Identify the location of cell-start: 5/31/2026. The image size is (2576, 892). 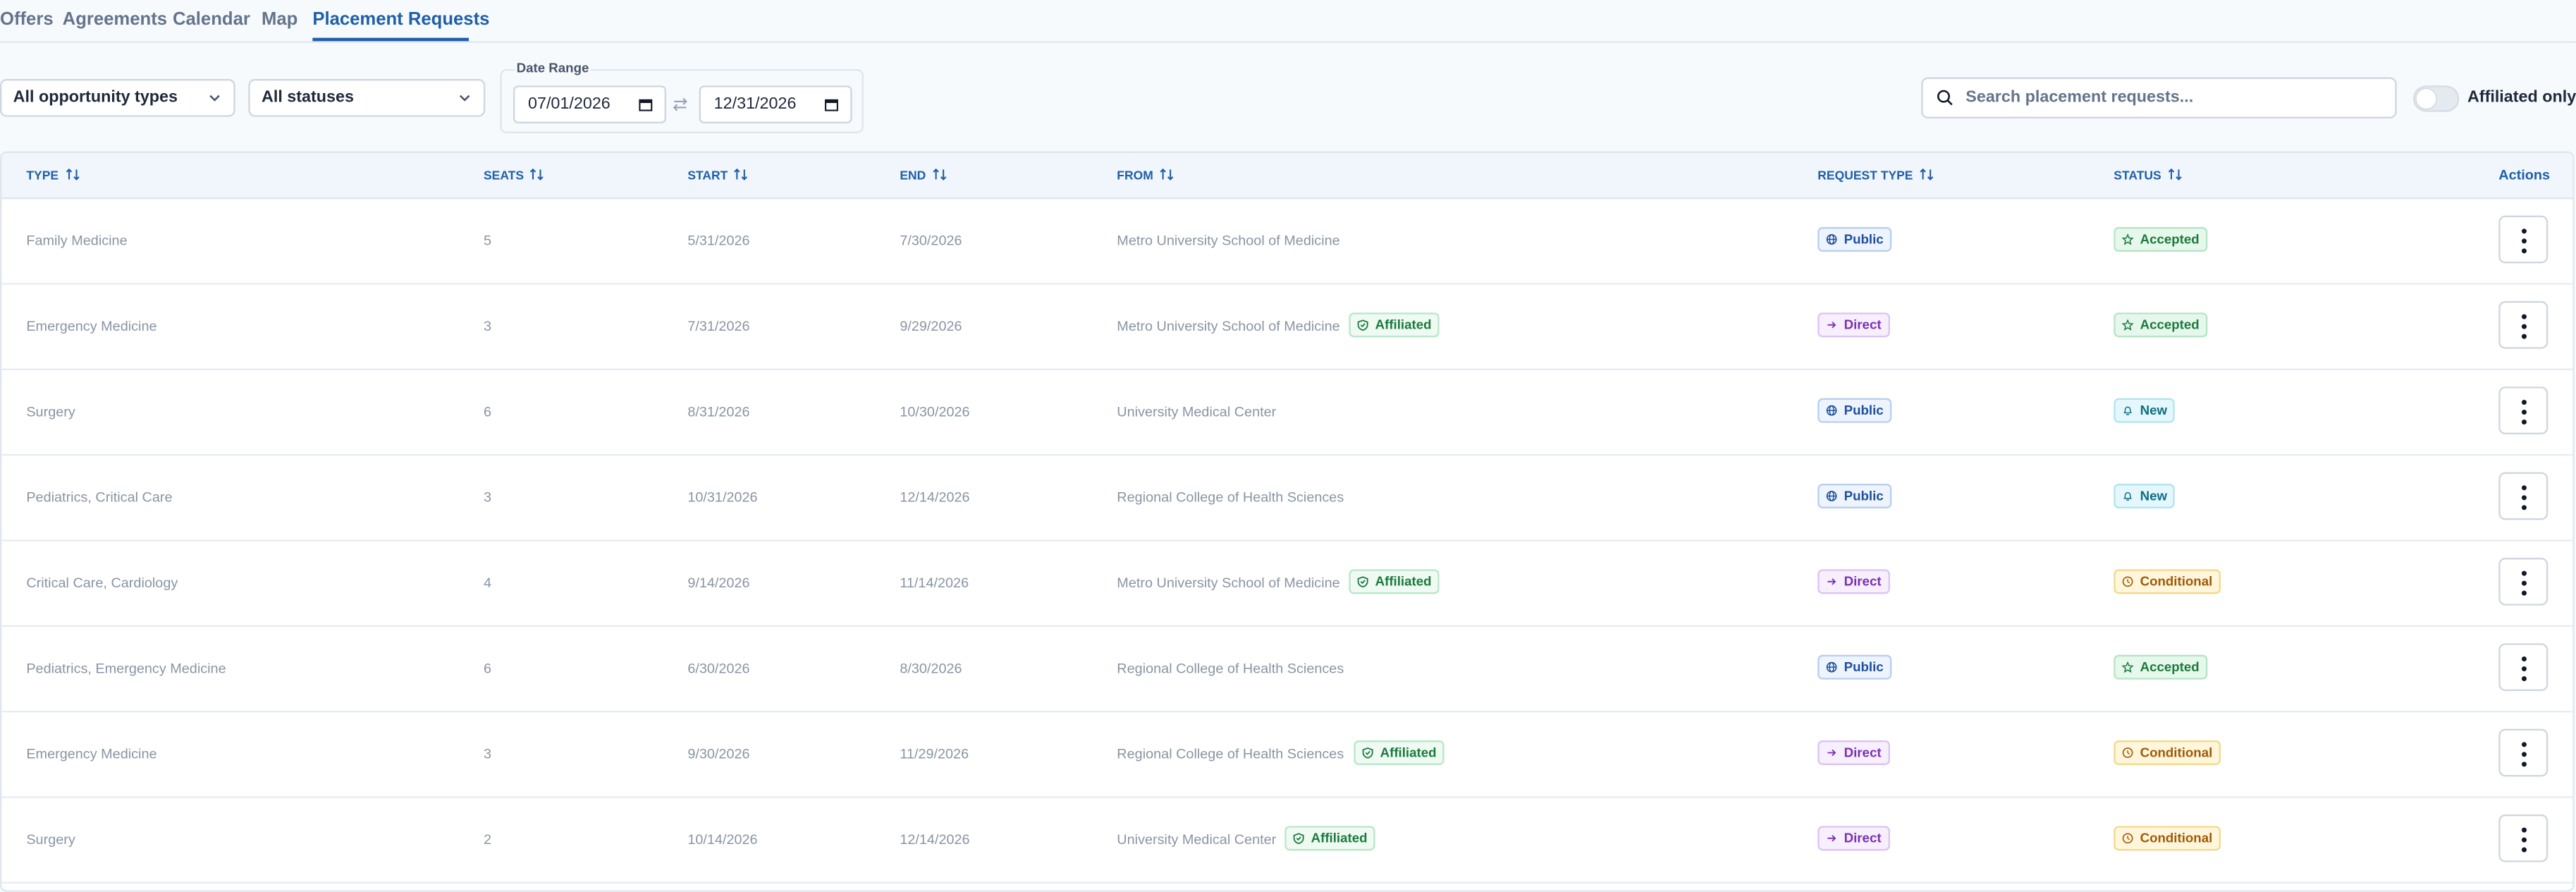
(718, 240).